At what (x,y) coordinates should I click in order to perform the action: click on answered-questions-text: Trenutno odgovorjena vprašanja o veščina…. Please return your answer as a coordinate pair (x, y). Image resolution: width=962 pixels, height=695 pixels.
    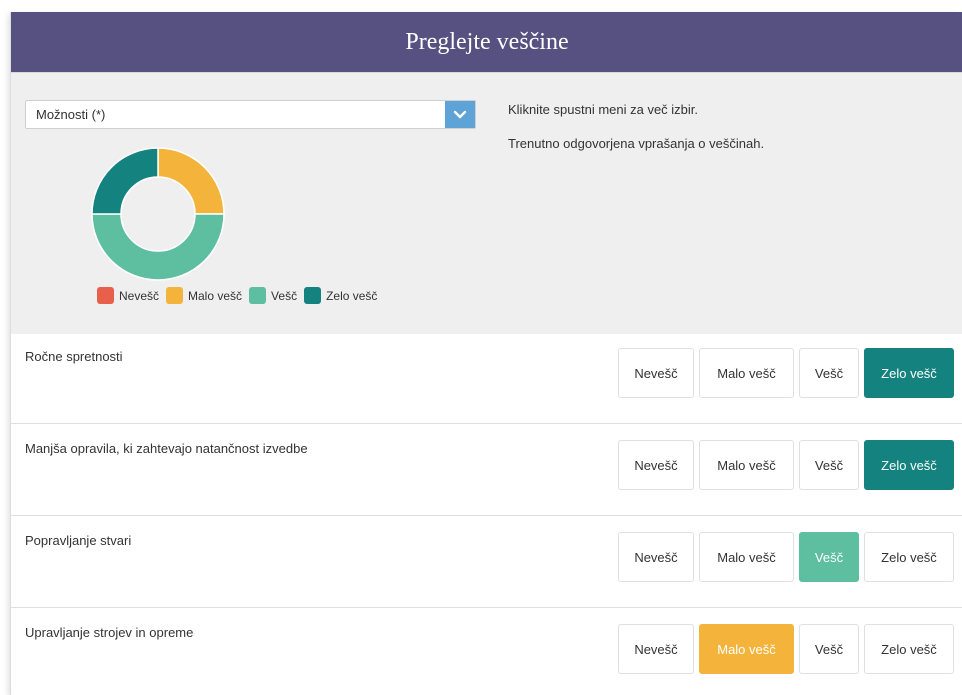
    Looking at the image, I should click on (636, 143).